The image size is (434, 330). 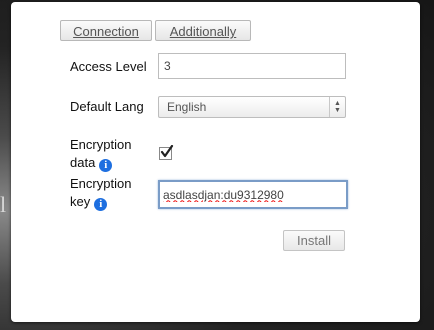 What do you see at coordinates (80, 201) in the screenshot?
I see `encryption-key-label-line2: key` at bounding box center [80, 201].